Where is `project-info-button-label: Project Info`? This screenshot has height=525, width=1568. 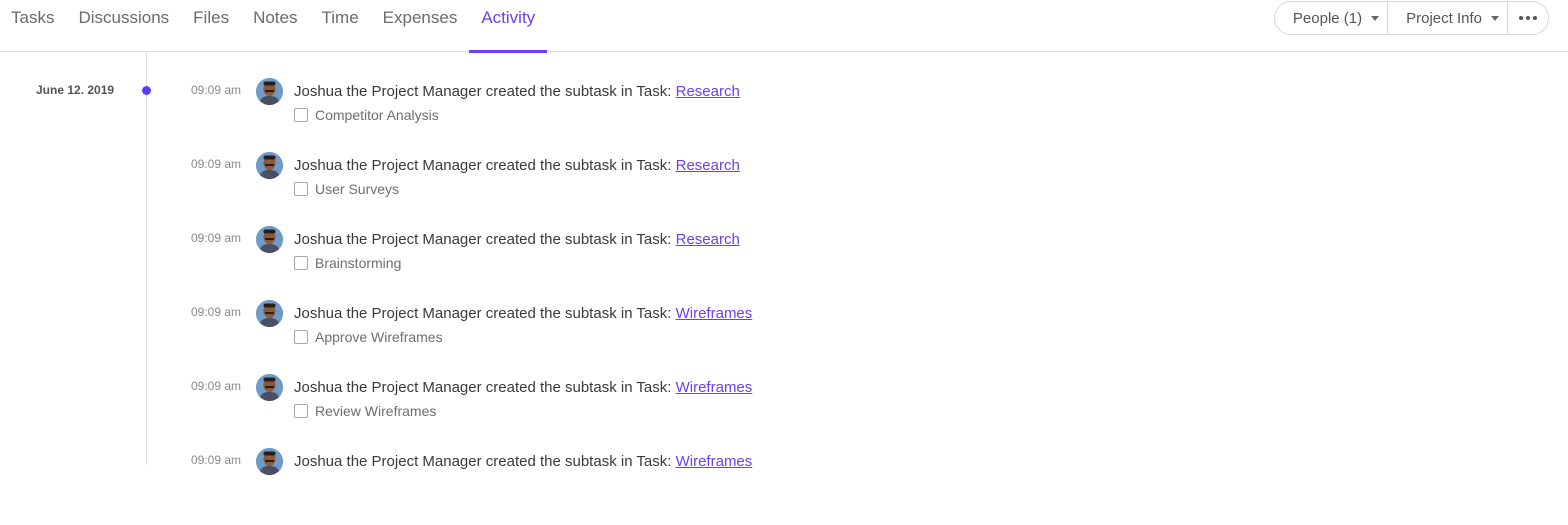 project-info-button-label: Project Info is located at coordinates (1444, 18).